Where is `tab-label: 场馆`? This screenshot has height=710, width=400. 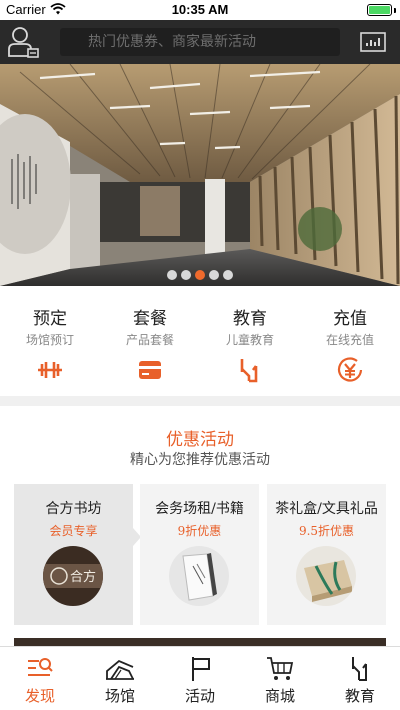
tab-label: 场馆 is located at coordinates (119, 696).